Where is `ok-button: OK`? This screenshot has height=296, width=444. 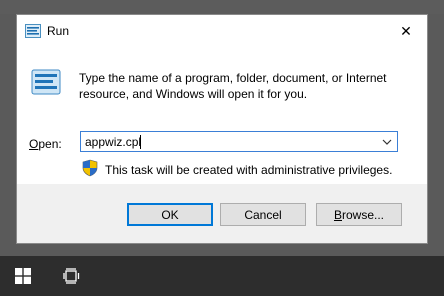
ok-button: OK is located at coordinates (170, 214).